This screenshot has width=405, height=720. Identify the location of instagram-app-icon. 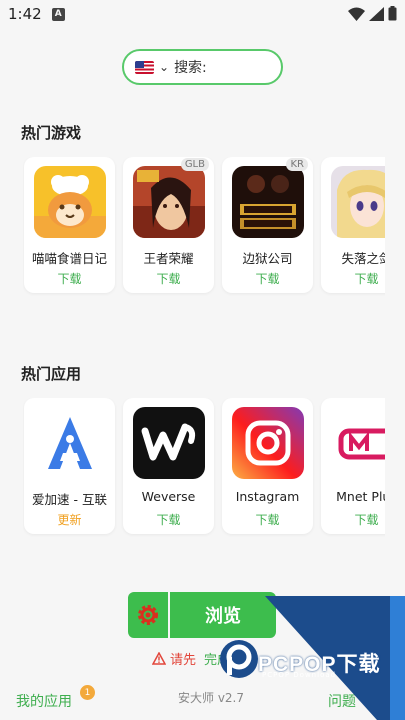
(268, 443).